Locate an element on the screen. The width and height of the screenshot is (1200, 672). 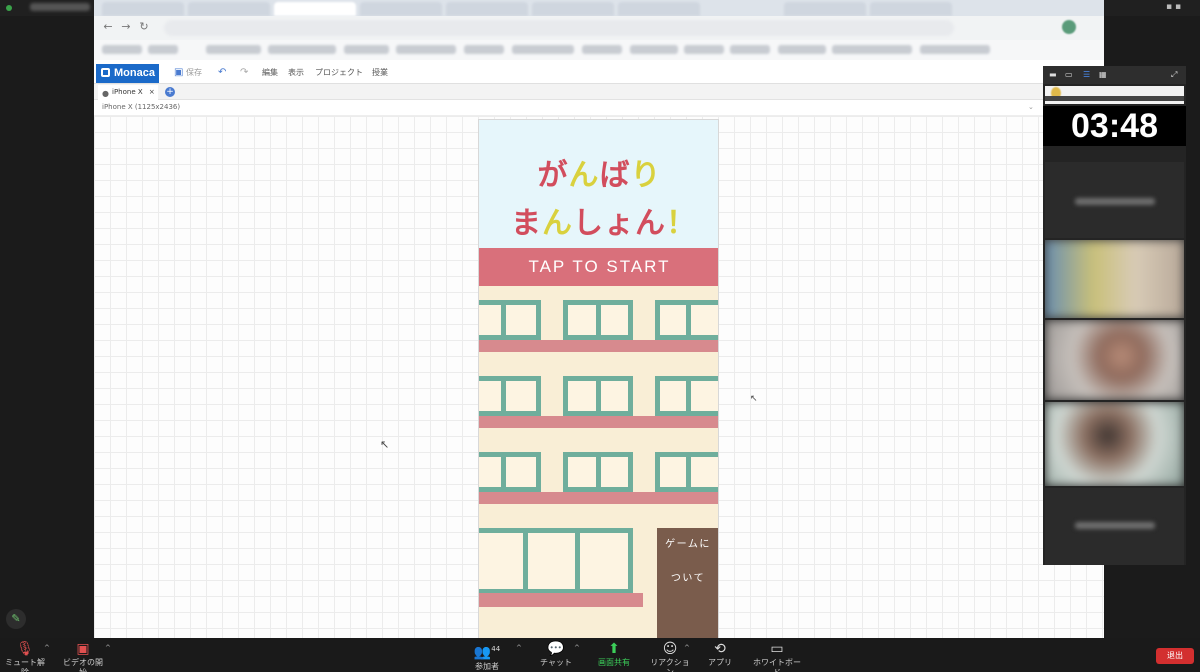
apps-icon: ⟲ is located at coordinates (720, 649).